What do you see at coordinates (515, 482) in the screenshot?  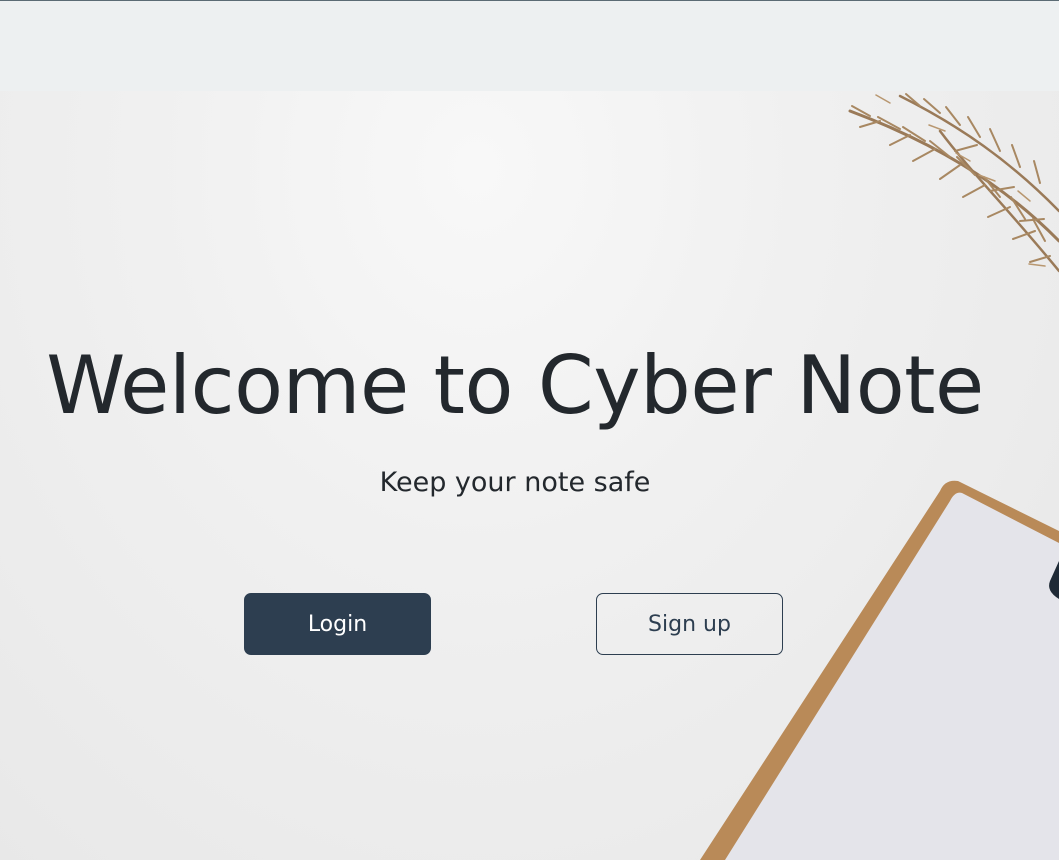 I see `page-subtitle: Keep your note safe` at bounding box center [515, 482].